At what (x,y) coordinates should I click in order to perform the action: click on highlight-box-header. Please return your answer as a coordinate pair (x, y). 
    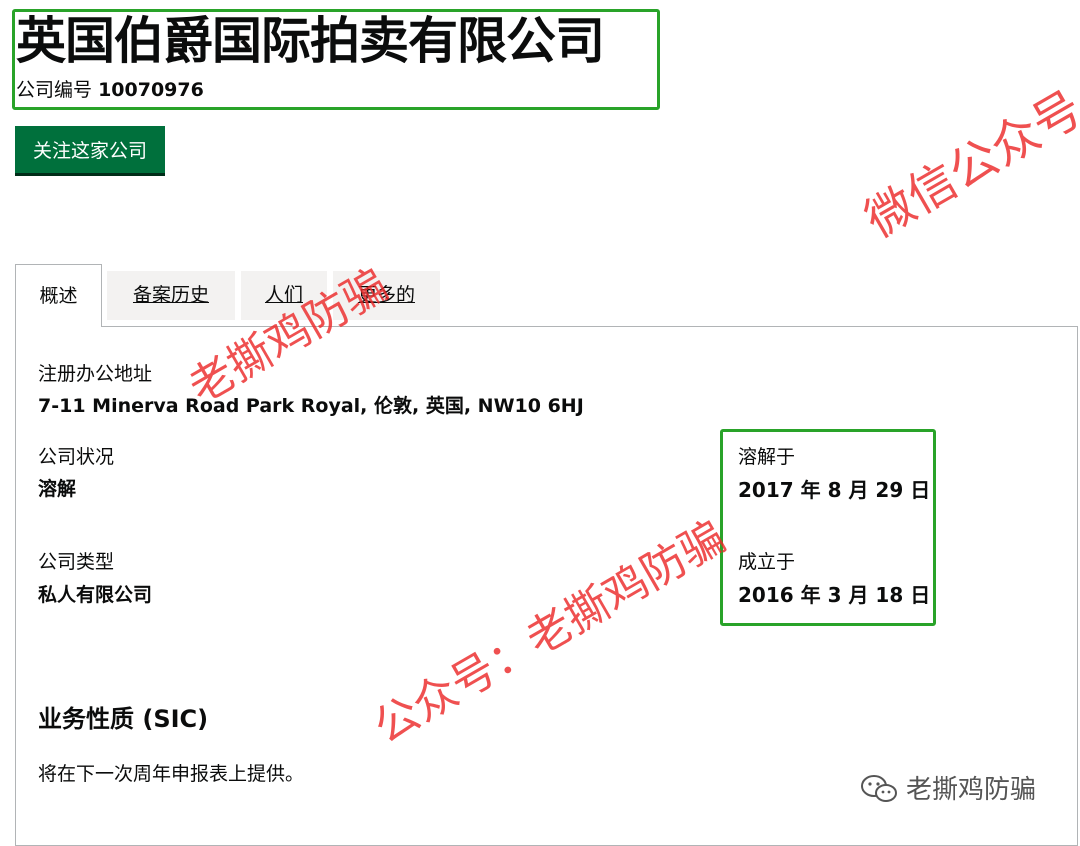
    Looking at the image, I should click on (336, 59).